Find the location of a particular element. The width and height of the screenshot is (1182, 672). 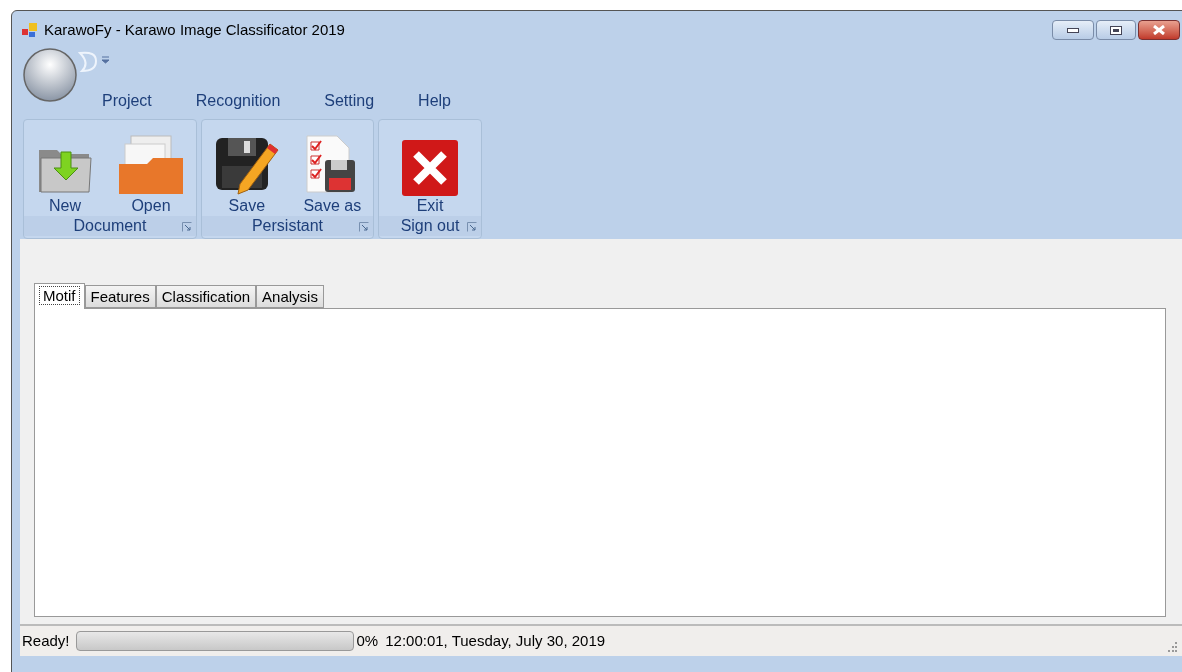

tab: Motif is located at coordinates (59, 296).